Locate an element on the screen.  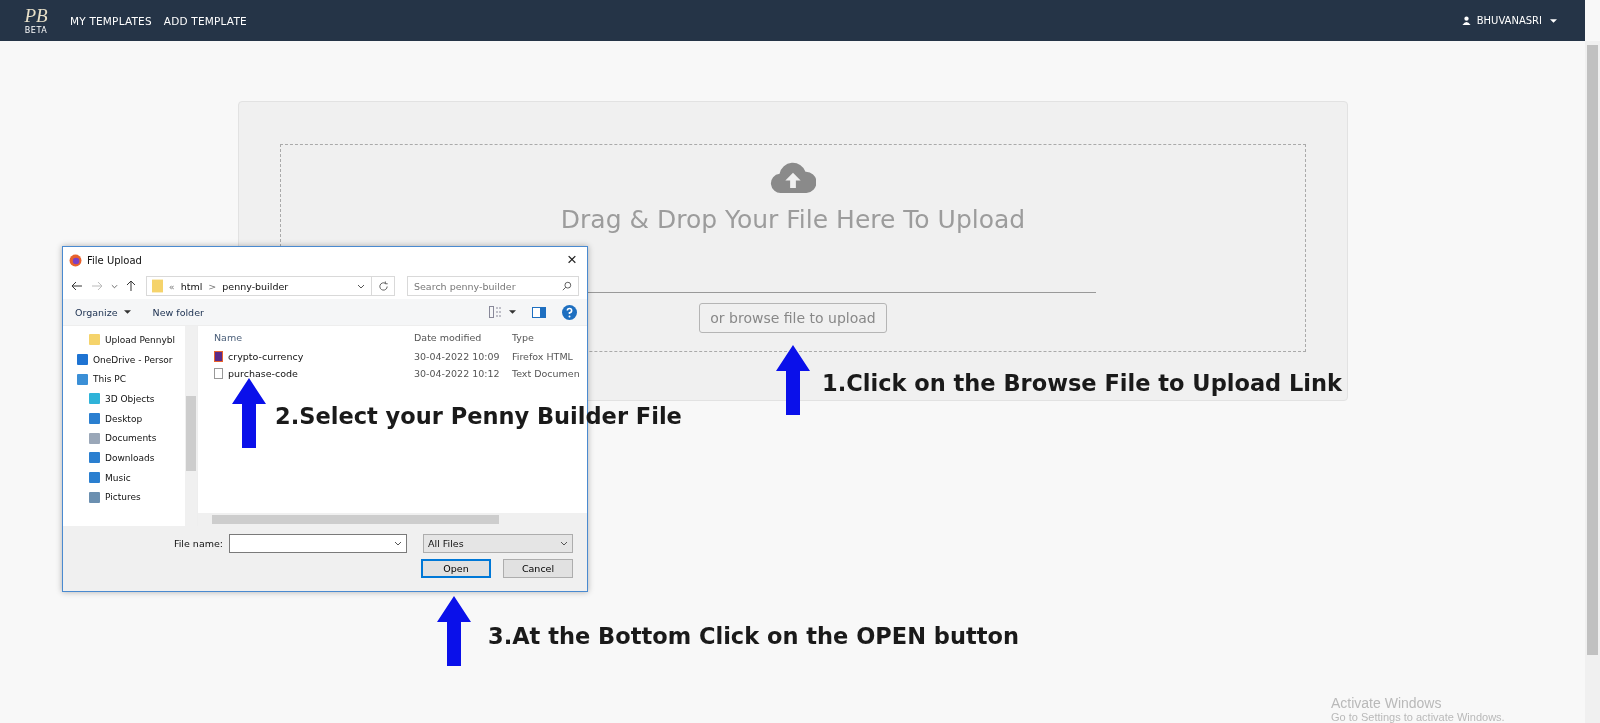
new-folder-button: New folder is located at coordinates (178, 312).